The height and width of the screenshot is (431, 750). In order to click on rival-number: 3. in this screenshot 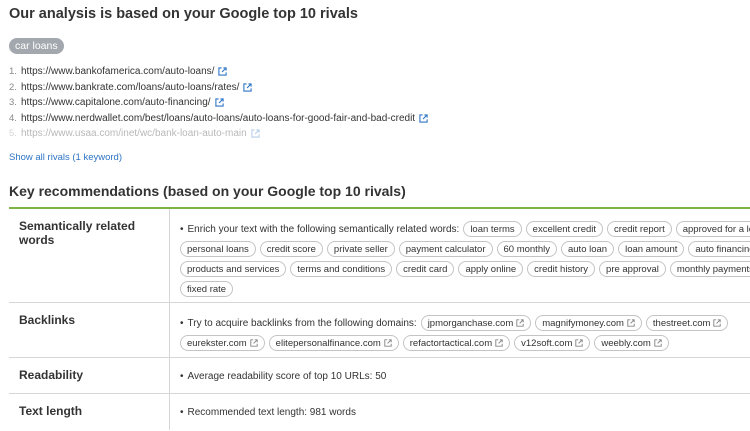, I will do `click(13, 103)`.